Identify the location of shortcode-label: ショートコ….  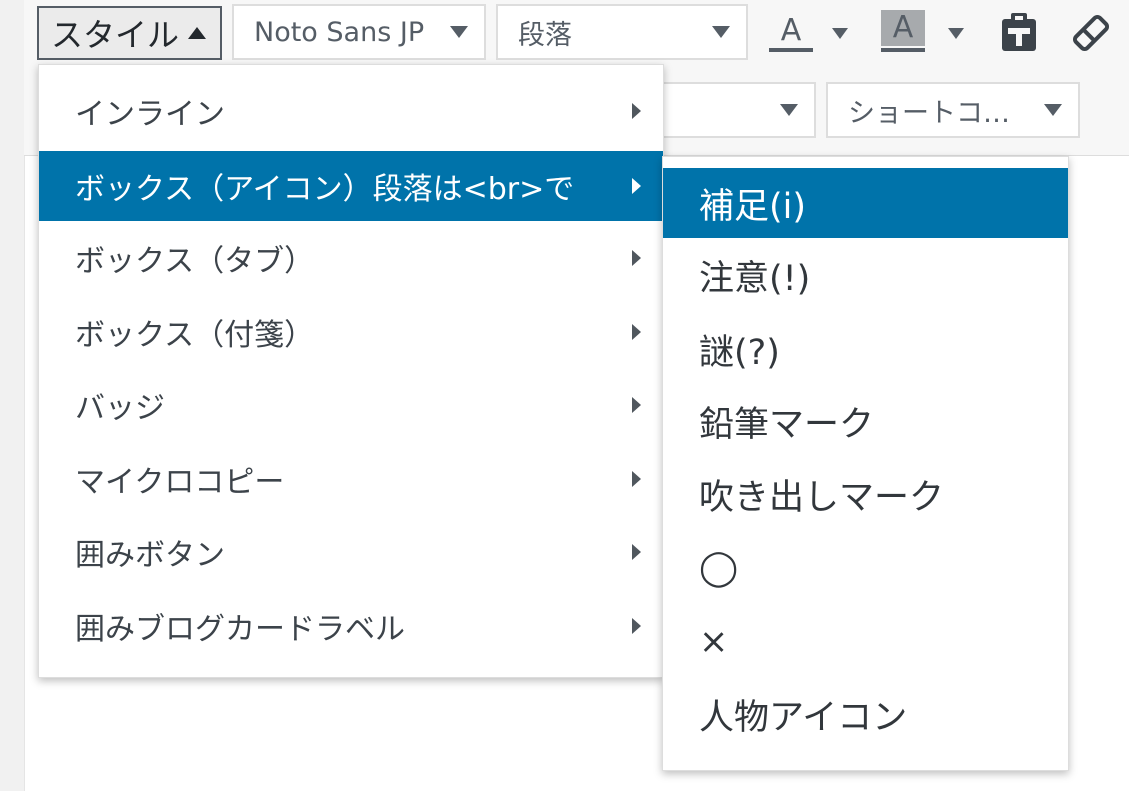
(929, 113).